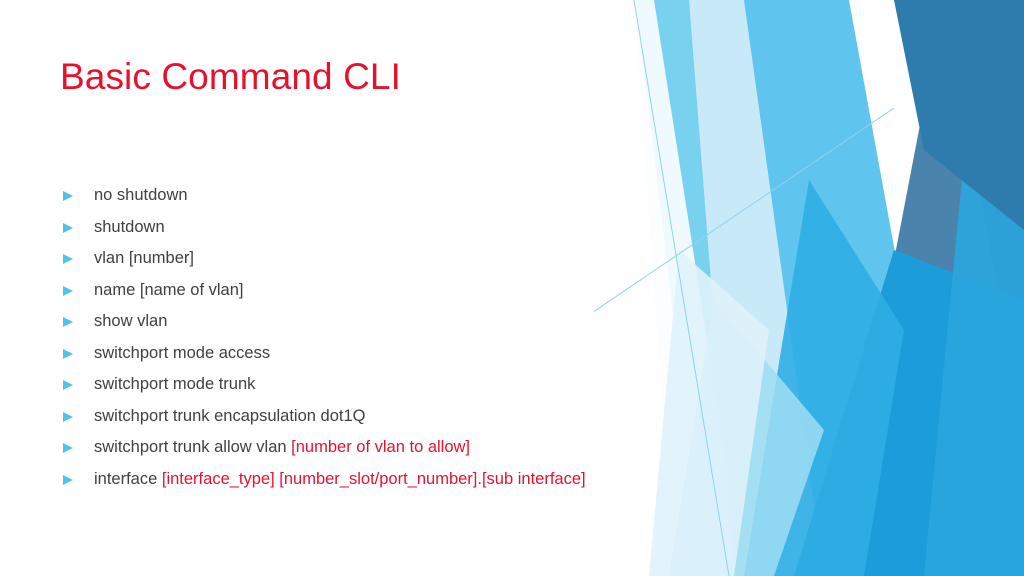 This screenshot has width=1024, height=576. I want to click on decor-shape-right-strip, so click(974, 288).